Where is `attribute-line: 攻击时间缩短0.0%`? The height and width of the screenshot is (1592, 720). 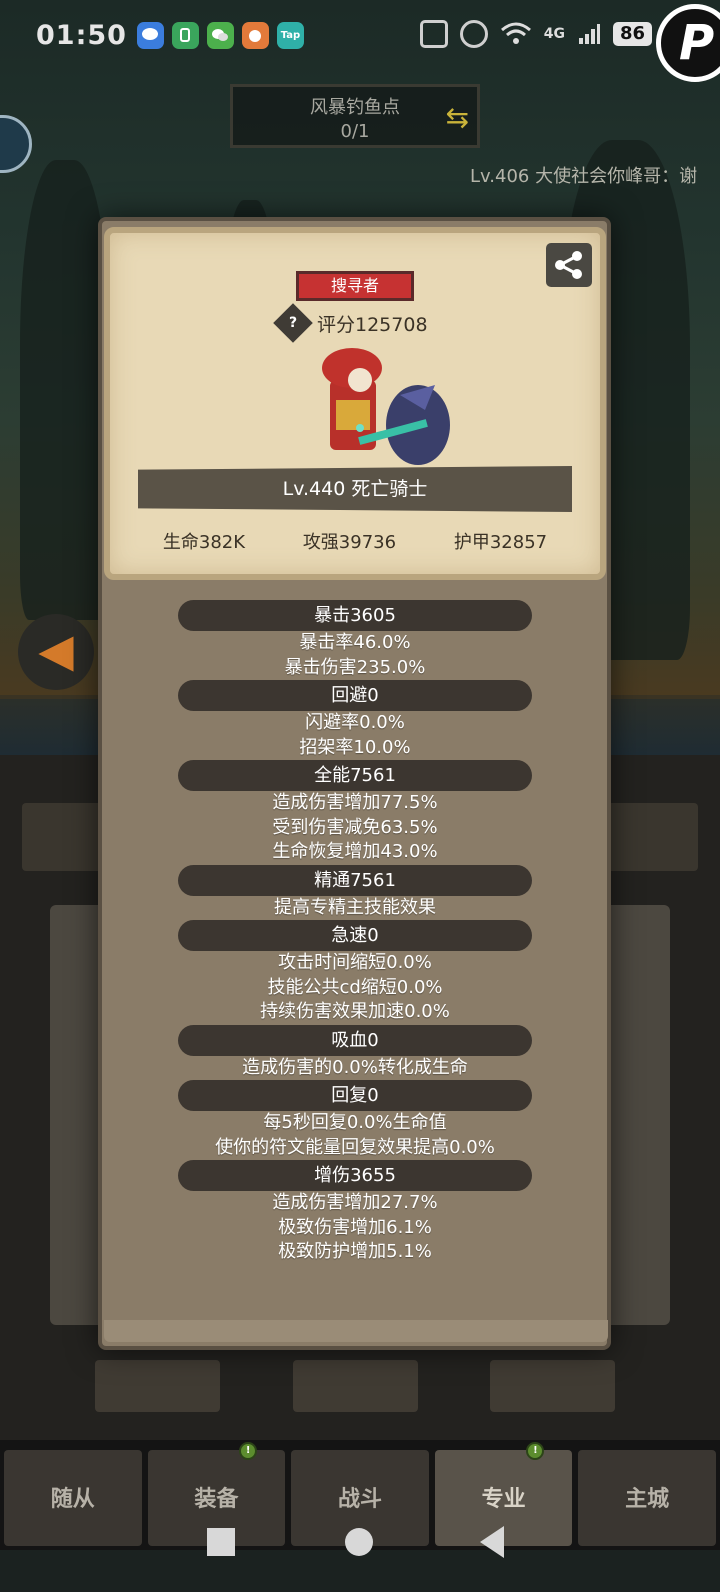 attribute-line: 攻击时间缩短0.0% is located at coordinates (355, 962).